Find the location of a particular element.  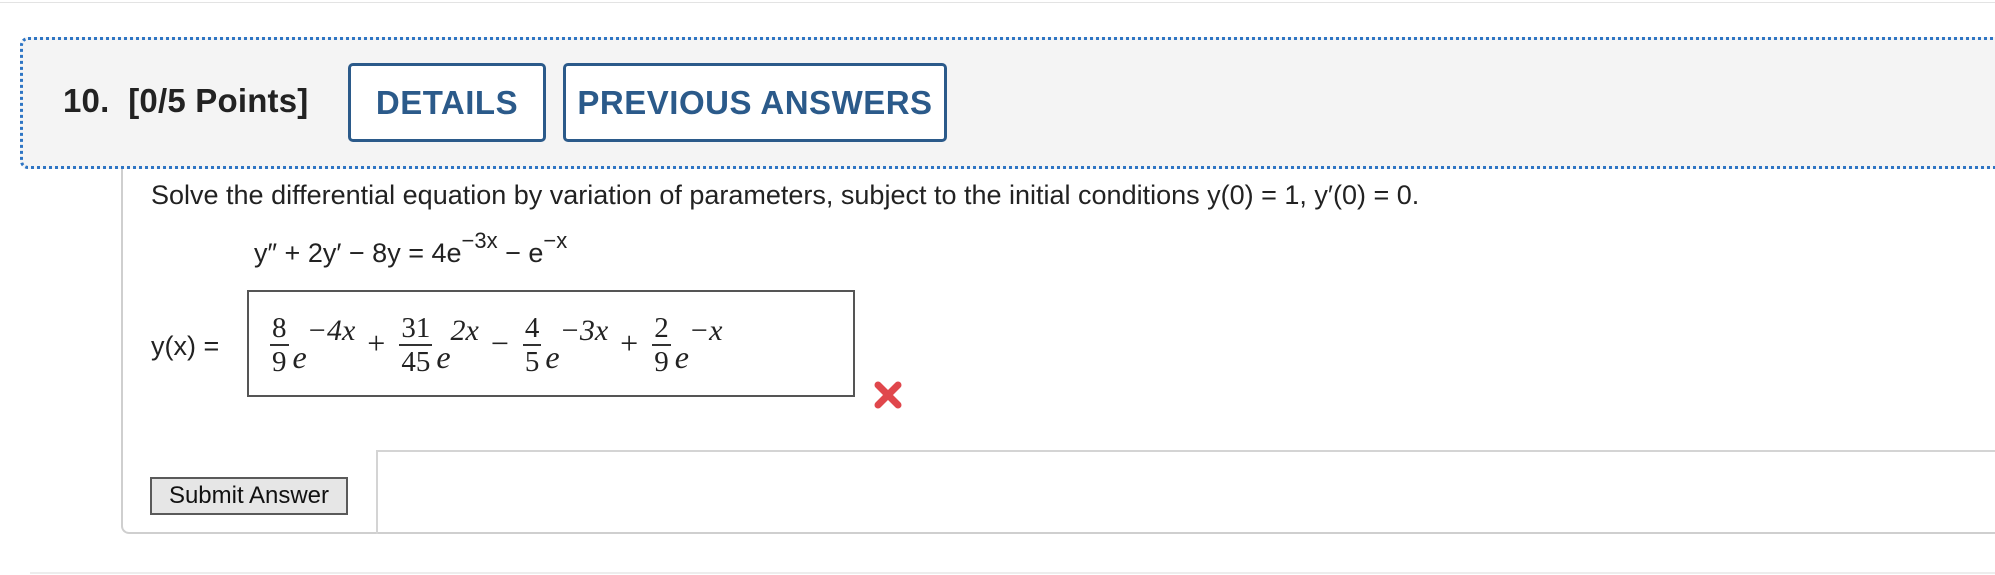

differential-equation: y″ + 2y′ − 8y = 4e−3x − e−x is located at coordinates (410, 248).